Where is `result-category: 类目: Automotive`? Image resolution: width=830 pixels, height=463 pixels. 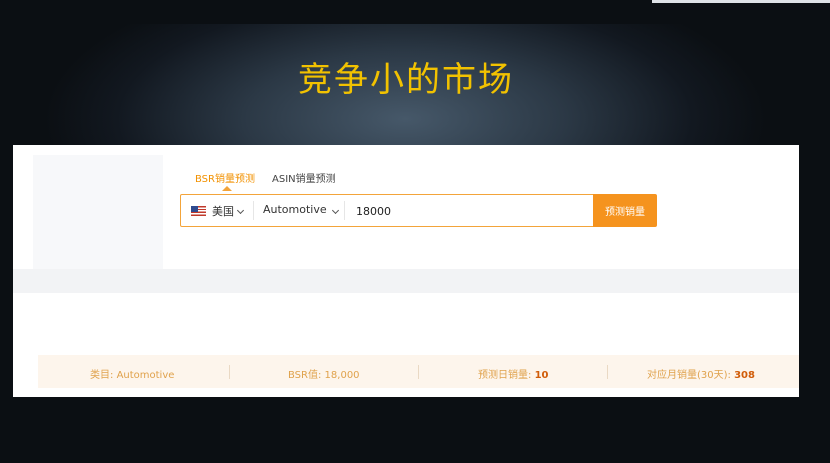
result-category: 类目: Automotive is located at coordinates (132, 375).